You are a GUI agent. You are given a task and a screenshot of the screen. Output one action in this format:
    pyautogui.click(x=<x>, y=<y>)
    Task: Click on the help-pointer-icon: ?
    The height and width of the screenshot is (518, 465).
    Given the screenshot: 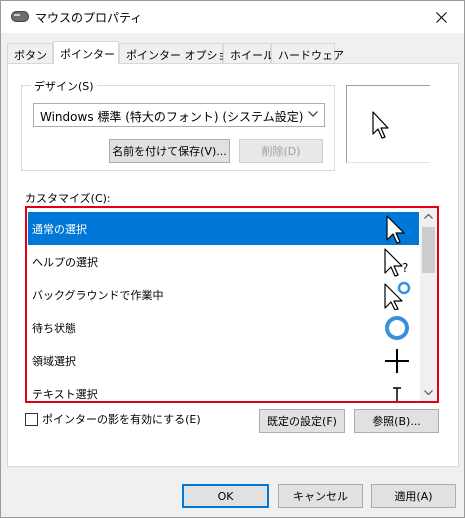 What is the action you would take?
    pyautogui.click(x=396, y=262)
    